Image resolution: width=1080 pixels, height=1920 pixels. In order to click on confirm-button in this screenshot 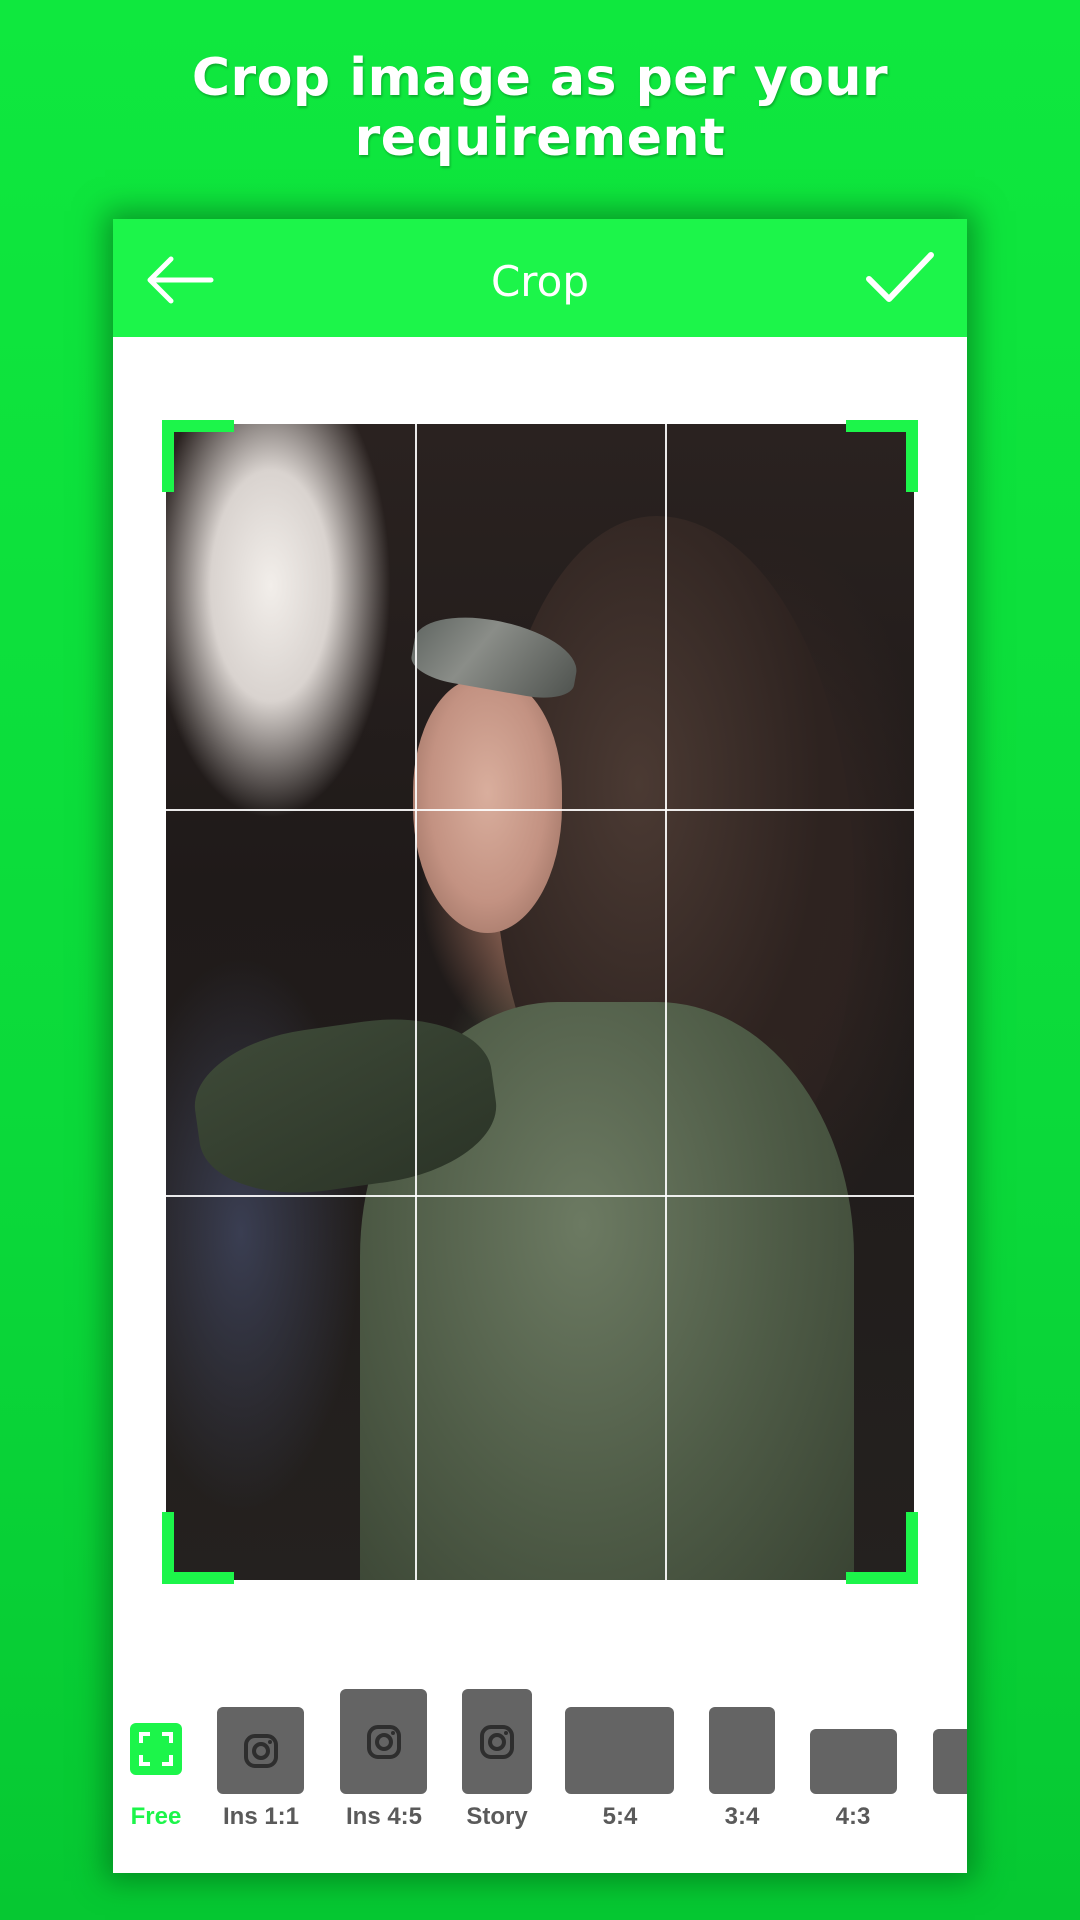, I will do `click(900, 278)`.